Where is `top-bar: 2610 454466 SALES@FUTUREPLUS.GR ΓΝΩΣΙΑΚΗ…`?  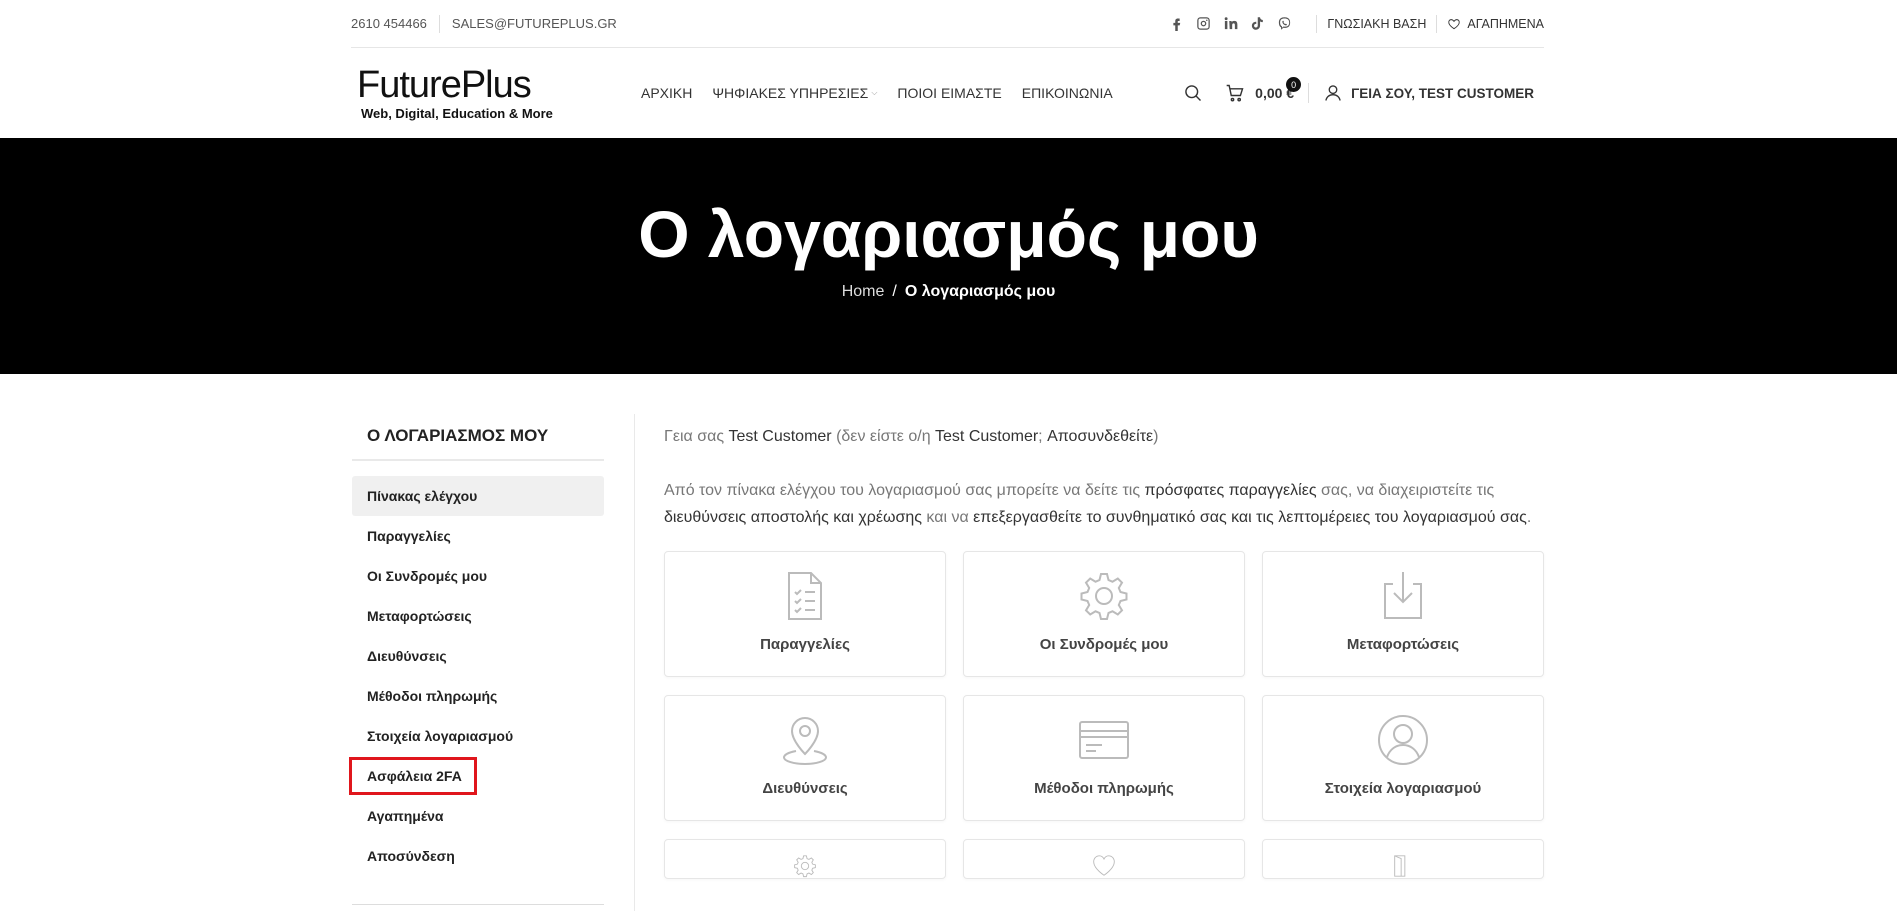
top-bar: 2610 454466 SALES@FUTUREPLUS.GR ΓΝΩΣΙΑΚΗ… is located at coordinates (947, 24).